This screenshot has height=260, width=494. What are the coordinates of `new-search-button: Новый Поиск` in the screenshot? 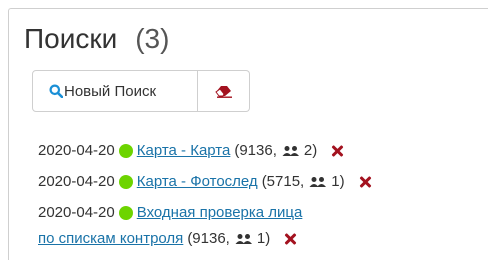 It's located at (115, 91).